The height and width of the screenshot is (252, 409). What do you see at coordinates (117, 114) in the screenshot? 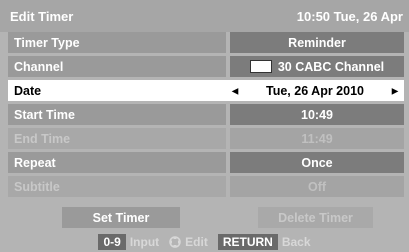
I see `start-time-label: Start Time` at bounding box center [117, 114].